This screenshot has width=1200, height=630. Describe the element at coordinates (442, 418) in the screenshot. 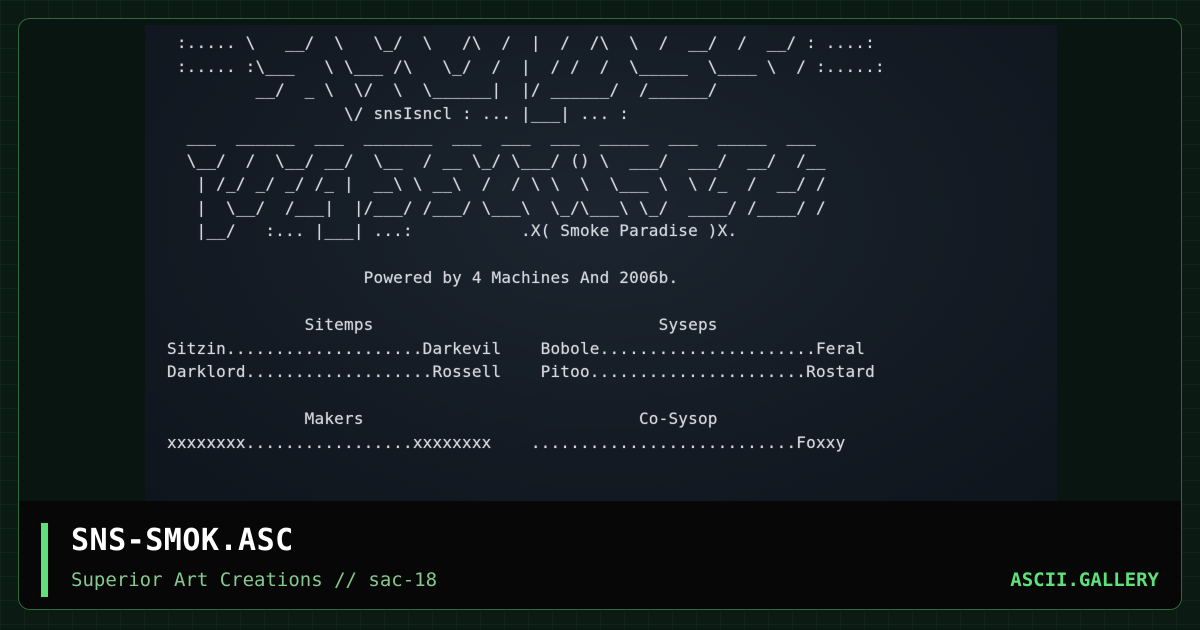

I see `ascii-art-line: Makers Co-Sysop` at that location.